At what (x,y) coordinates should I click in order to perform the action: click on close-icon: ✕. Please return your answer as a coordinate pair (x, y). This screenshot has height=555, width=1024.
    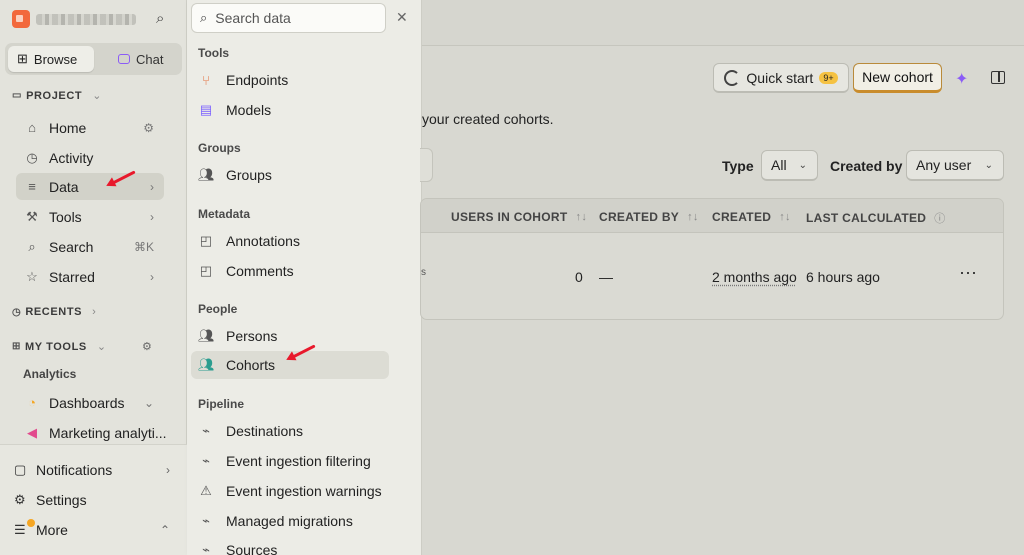
    Looking at the image, I should click on (402, 17).